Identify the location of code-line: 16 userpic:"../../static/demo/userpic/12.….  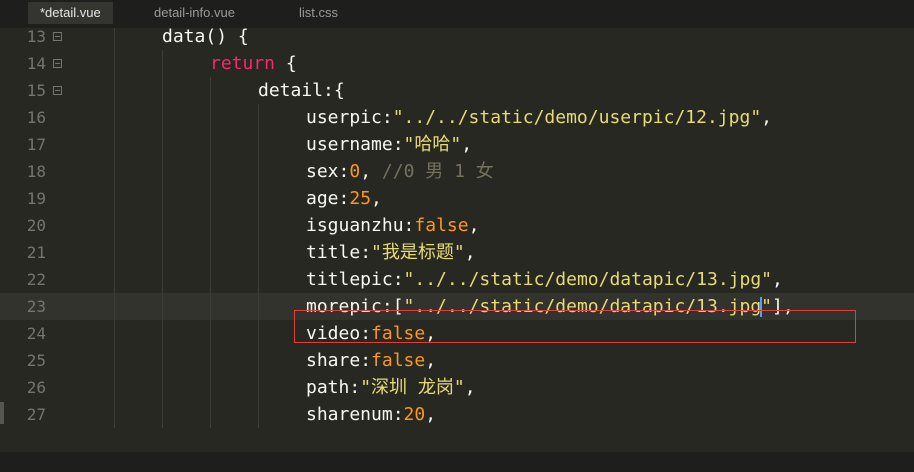
(457, 117).